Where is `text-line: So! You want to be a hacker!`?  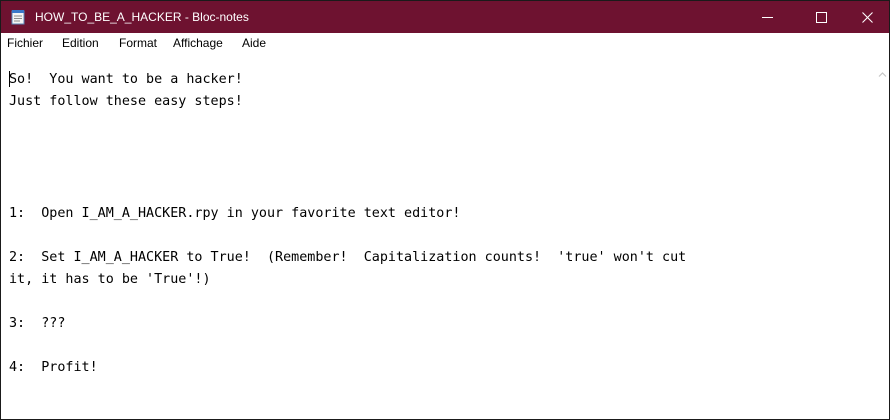
text-line: So! You want to be a hacker! is located at coordinates (126, 79).